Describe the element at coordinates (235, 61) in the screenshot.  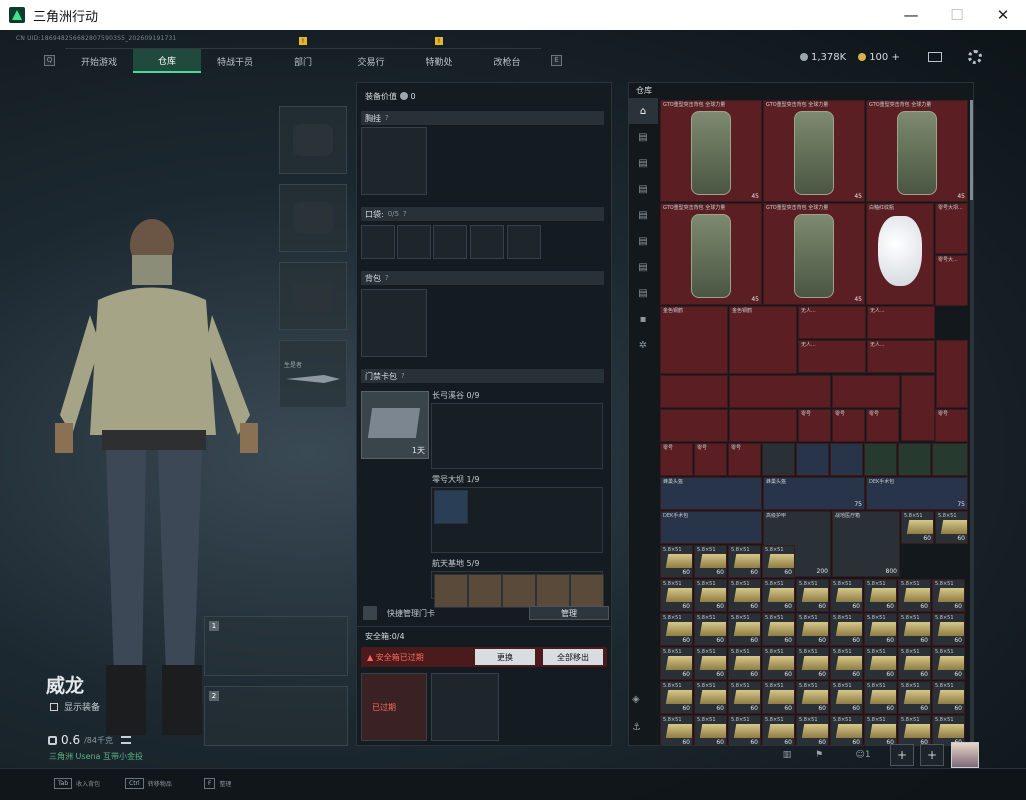
I see `tab-operators: 特战干员` at that location.